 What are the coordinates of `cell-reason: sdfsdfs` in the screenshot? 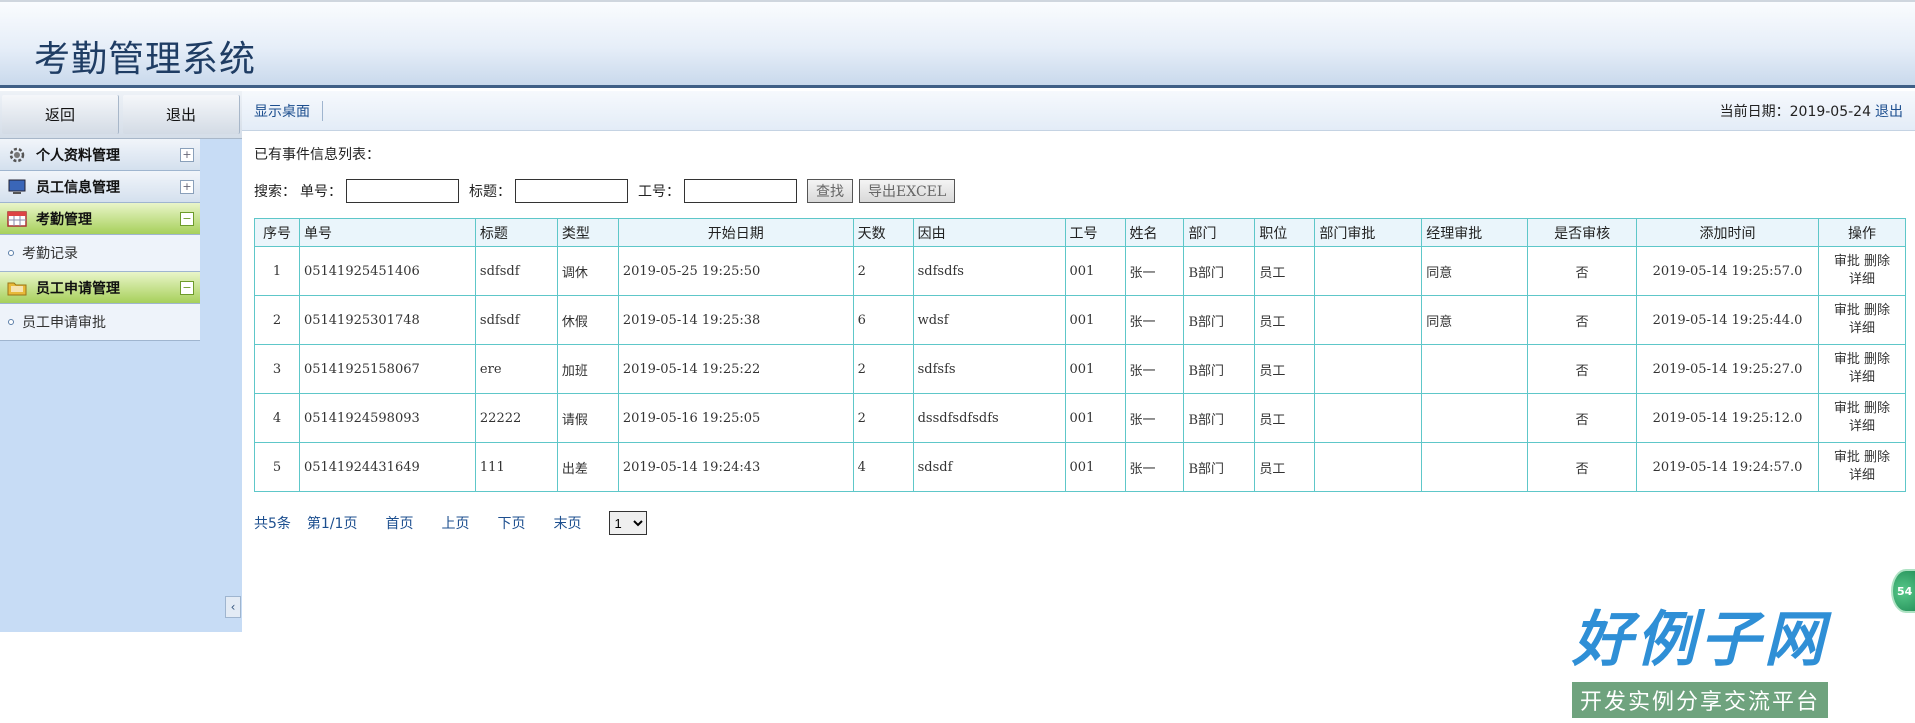 It's located at (989, 271).